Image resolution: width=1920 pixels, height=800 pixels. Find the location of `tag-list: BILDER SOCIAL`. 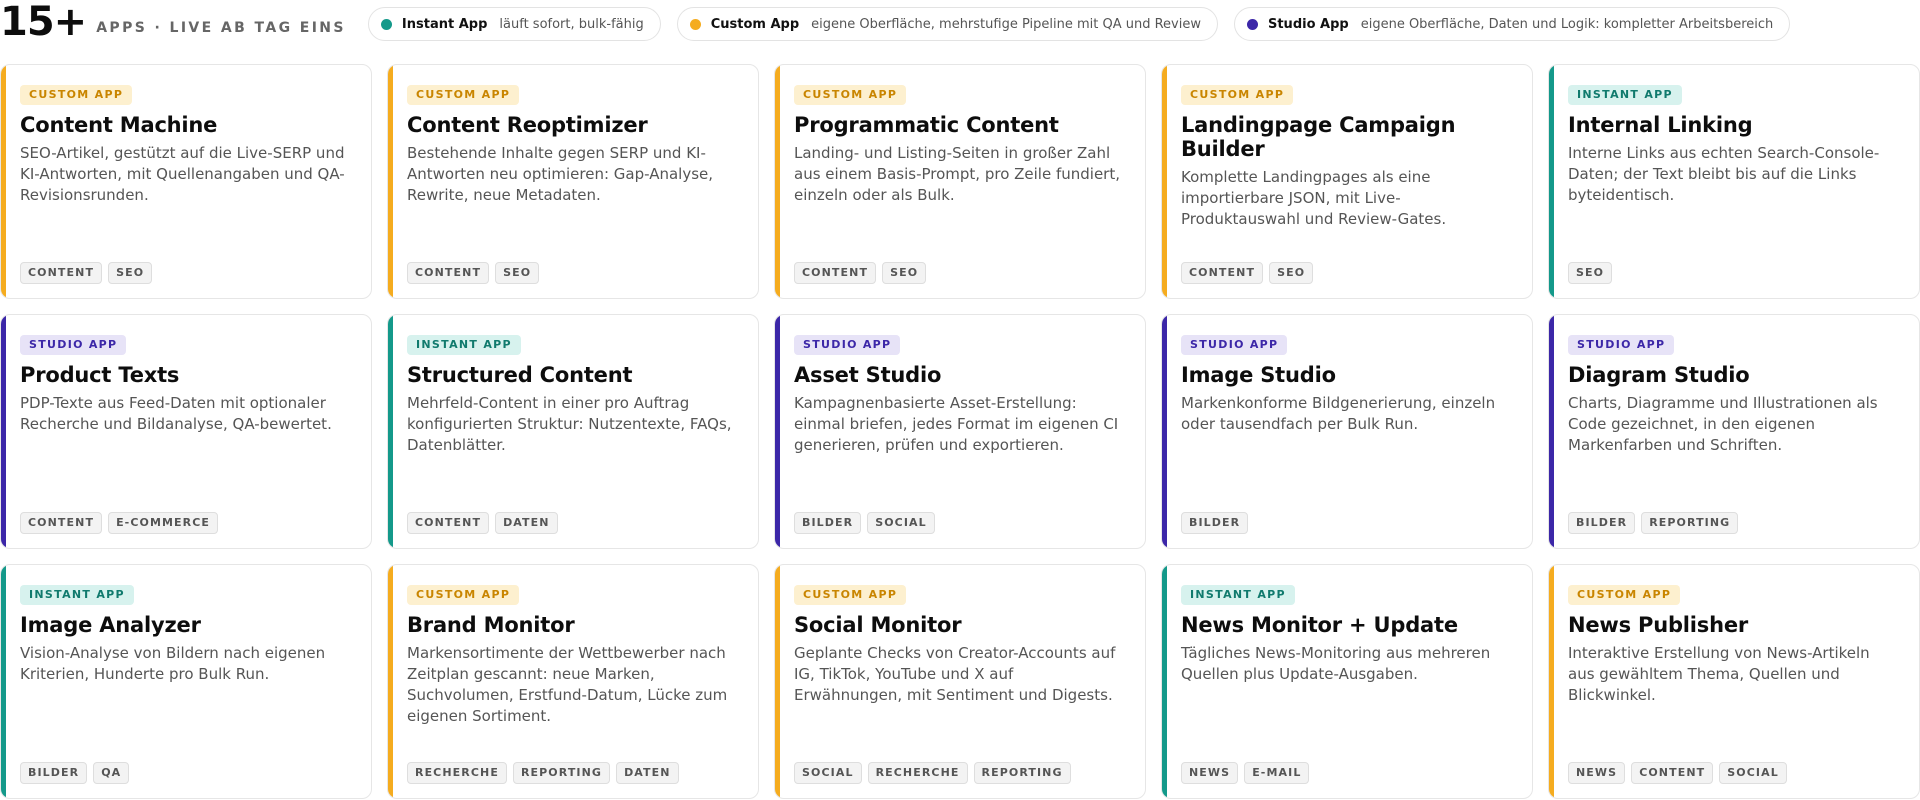

tag-list: BILDER SOCIAL is located at coordinates (864, 523).